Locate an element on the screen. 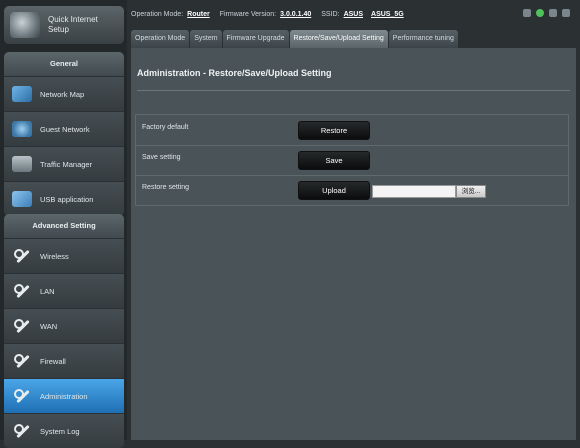  sidebar-item-label: Guest Network is located at coordinates (65, 129).